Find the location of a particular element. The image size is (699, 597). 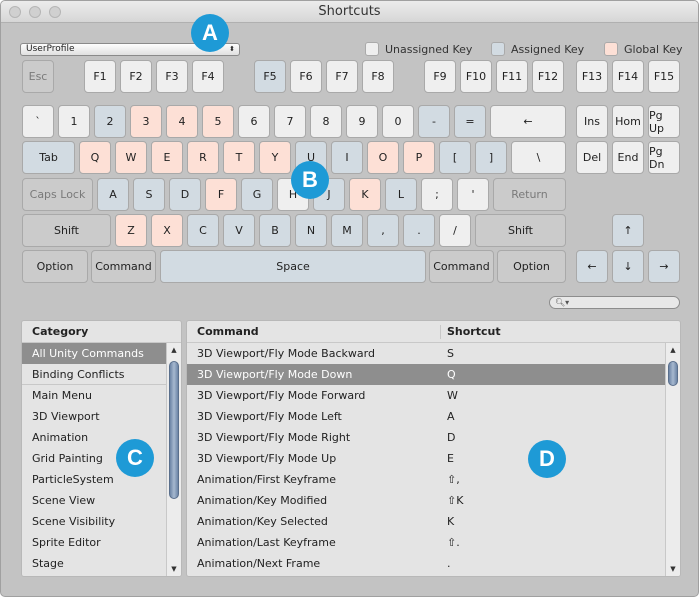

key-f13: F13 is located at coordinates (592, 76).